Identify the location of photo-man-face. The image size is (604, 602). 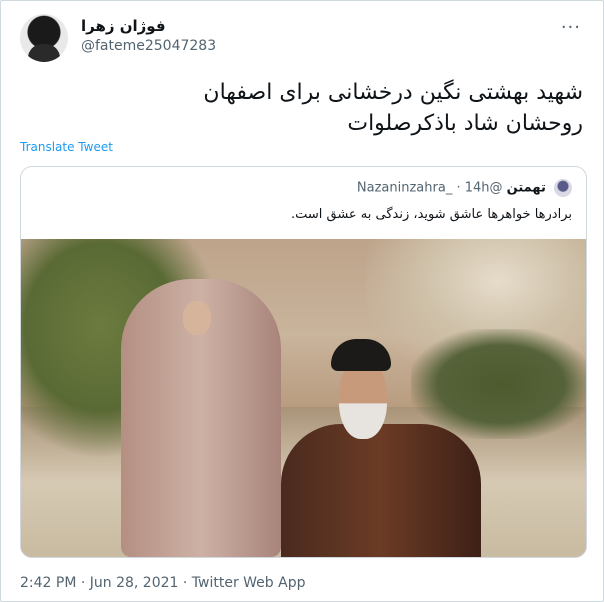
(363, 399).